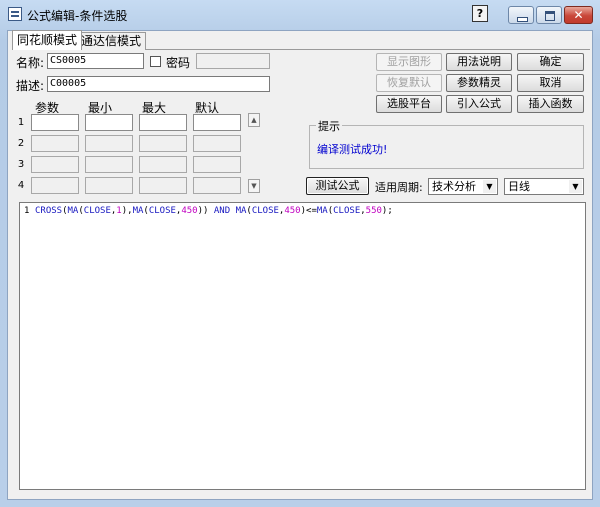  I want to click on help-button: ?, so click(480, 13).